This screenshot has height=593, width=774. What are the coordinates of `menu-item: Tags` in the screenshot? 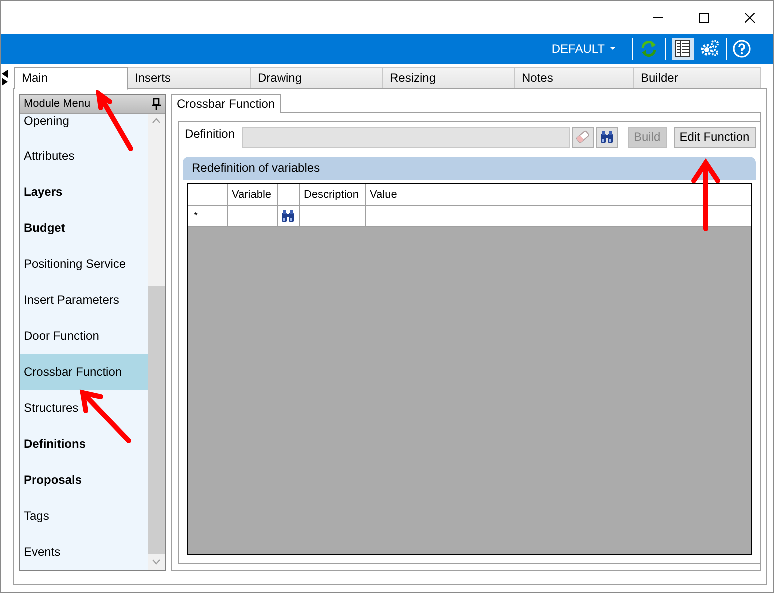 It's located at (84, 516).